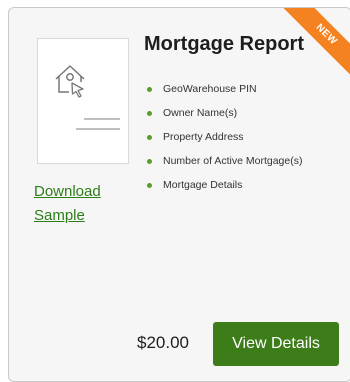  I want to click on feature-item: Property Address, so click(224, 142).